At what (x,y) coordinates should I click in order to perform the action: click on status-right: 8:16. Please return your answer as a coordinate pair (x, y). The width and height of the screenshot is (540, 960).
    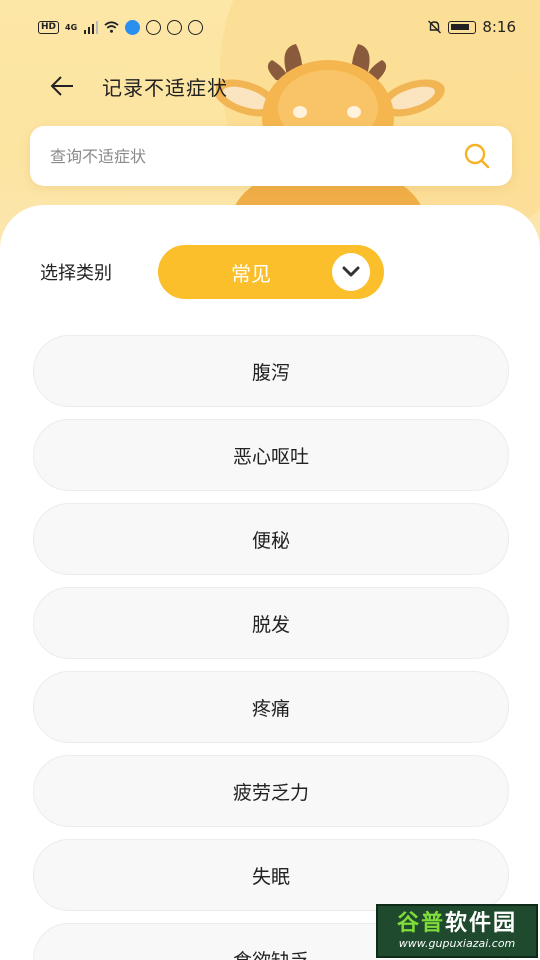
    Looking at the image, I should click on (471, 27).